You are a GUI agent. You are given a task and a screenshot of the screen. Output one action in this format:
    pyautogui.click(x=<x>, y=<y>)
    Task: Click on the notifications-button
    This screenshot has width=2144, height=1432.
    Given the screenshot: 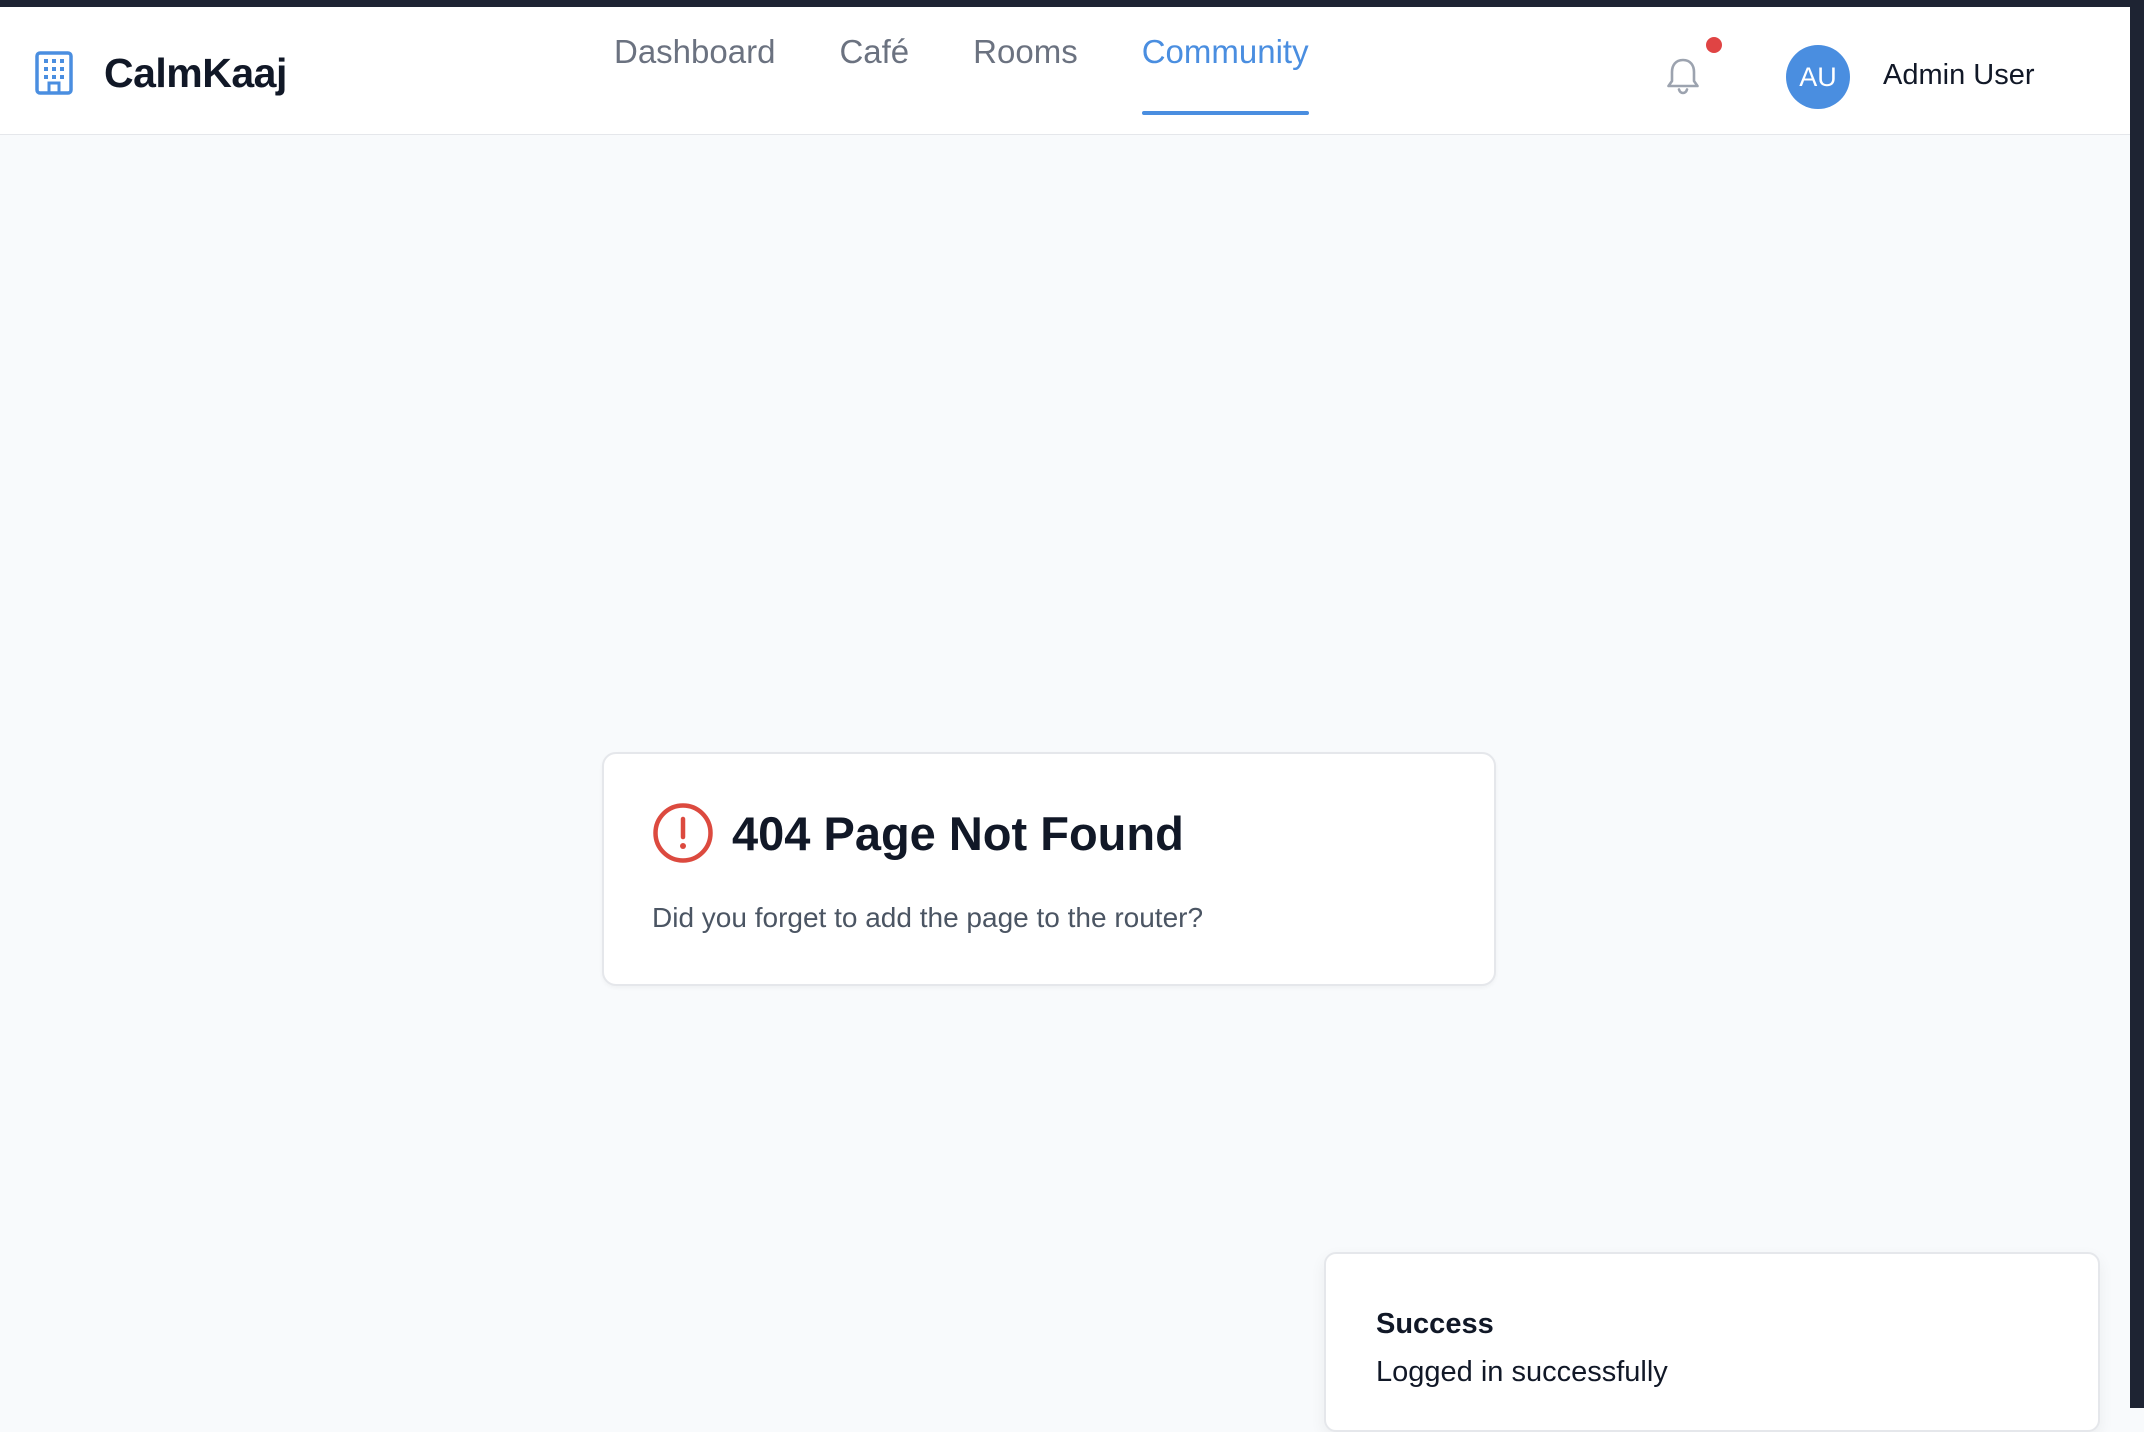 What is the action you would take?
    pyautogui.click(x=1683, y=76)
    